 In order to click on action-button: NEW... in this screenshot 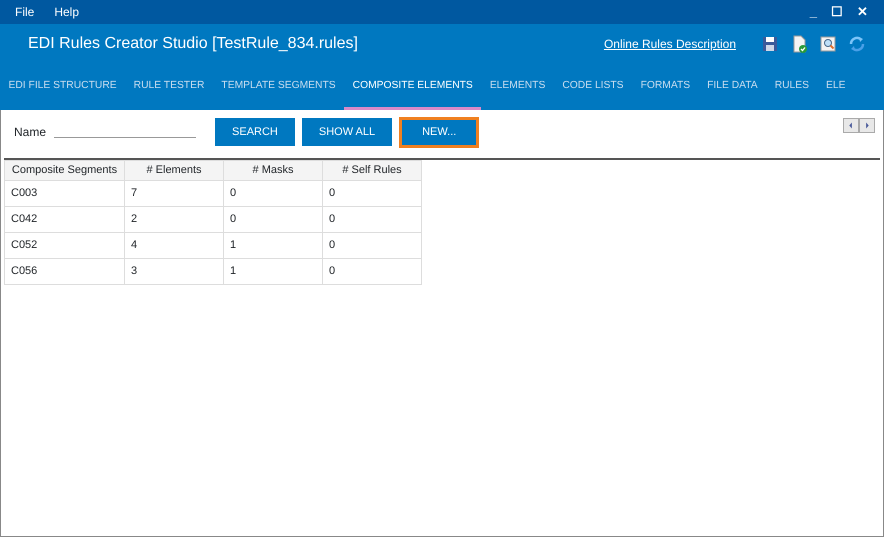, I will do `click(439, 132)`.